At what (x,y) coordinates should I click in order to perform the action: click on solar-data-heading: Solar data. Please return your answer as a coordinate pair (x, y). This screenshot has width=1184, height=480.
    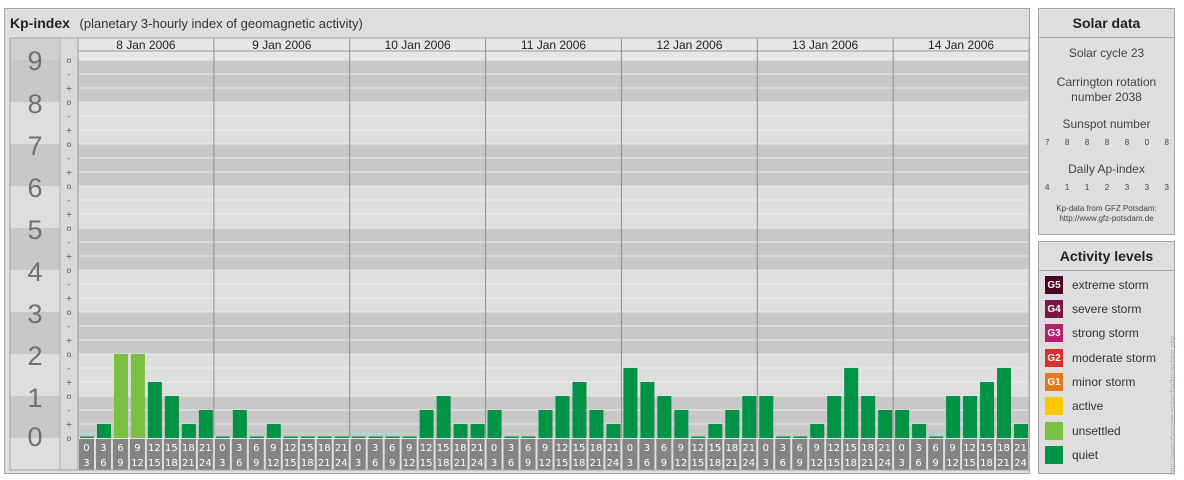
    Looking at the image, I should click on (1106, 23).